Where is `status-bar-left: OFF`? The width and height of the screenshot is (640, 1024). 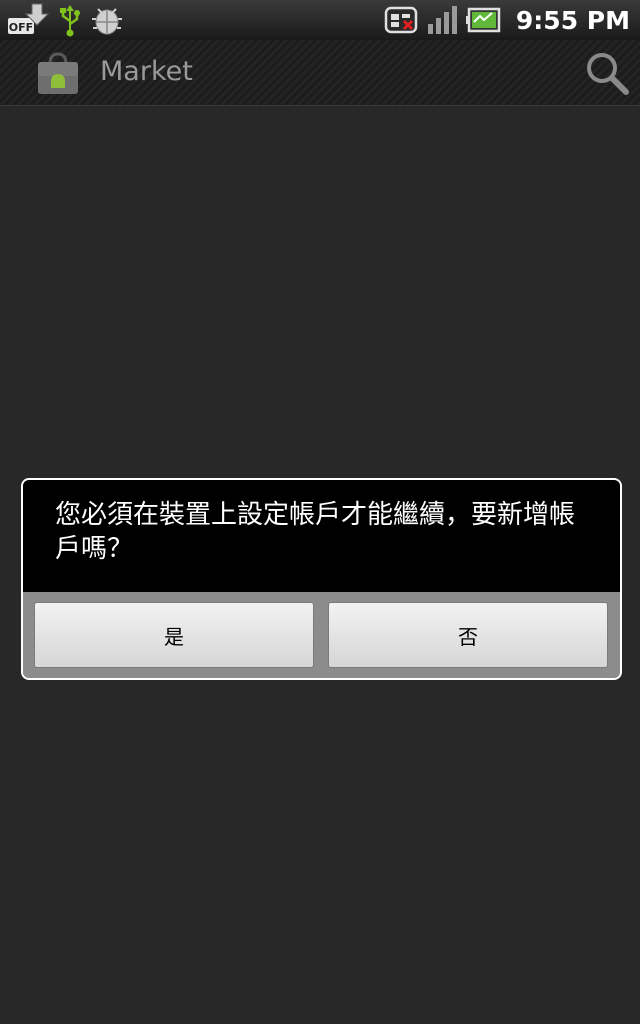
status-bar-left: OFF is located at coordinates (65, 20).